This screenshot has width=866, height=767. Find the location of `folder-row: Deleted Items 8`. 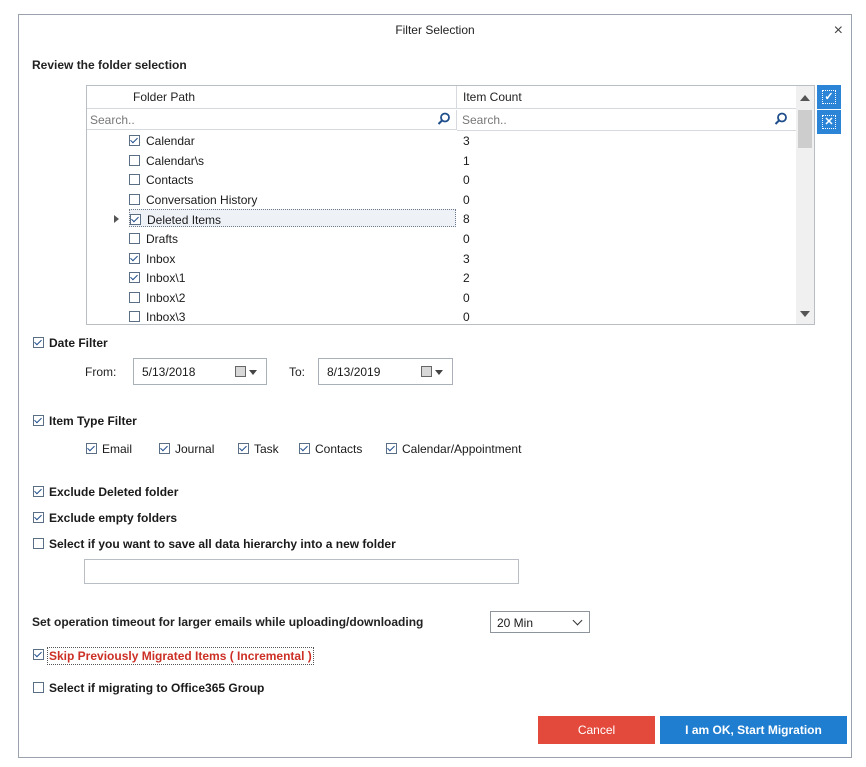

folder-row: Deleted Items 8 is located at coordinates (441, 219).